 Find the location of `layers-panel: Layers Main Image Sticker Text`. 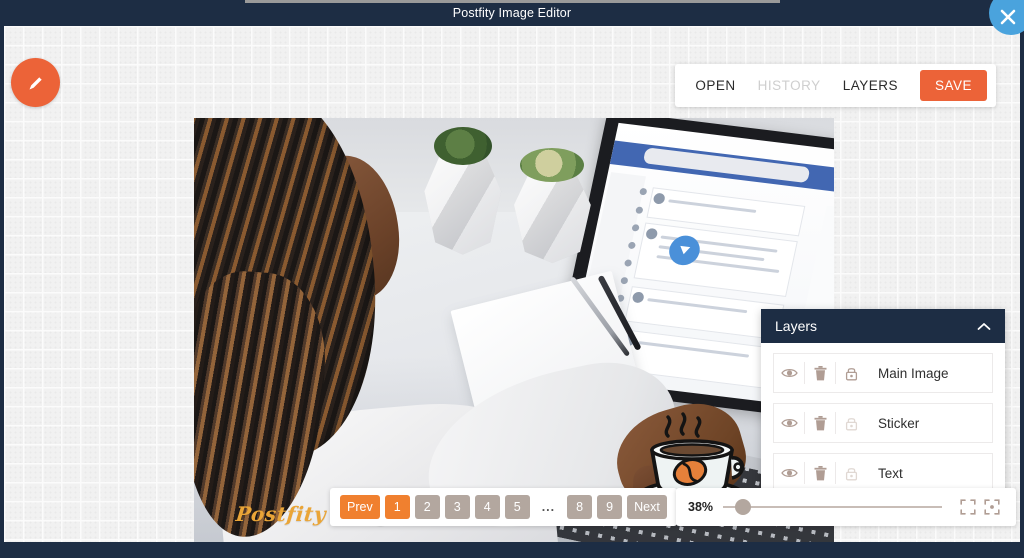

layers-panel: Layers Main Image Sticker Text is located at coordinates (883, 408).